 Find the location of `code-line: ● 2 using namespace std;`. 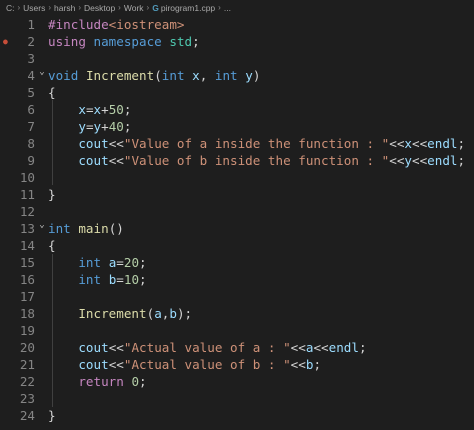

code-line: ● 2 using namespace std; is located at coordinates (237, 41).